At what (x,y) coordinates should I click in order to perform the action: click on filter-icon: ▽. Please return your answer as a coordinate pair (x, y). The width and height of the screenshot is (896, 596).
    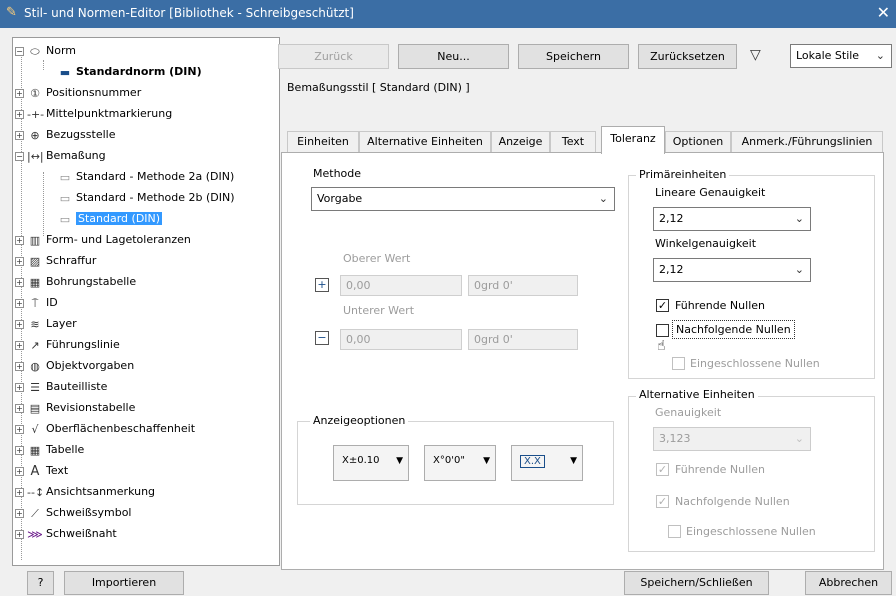
    Looking at the image, I should click on (755, 55).